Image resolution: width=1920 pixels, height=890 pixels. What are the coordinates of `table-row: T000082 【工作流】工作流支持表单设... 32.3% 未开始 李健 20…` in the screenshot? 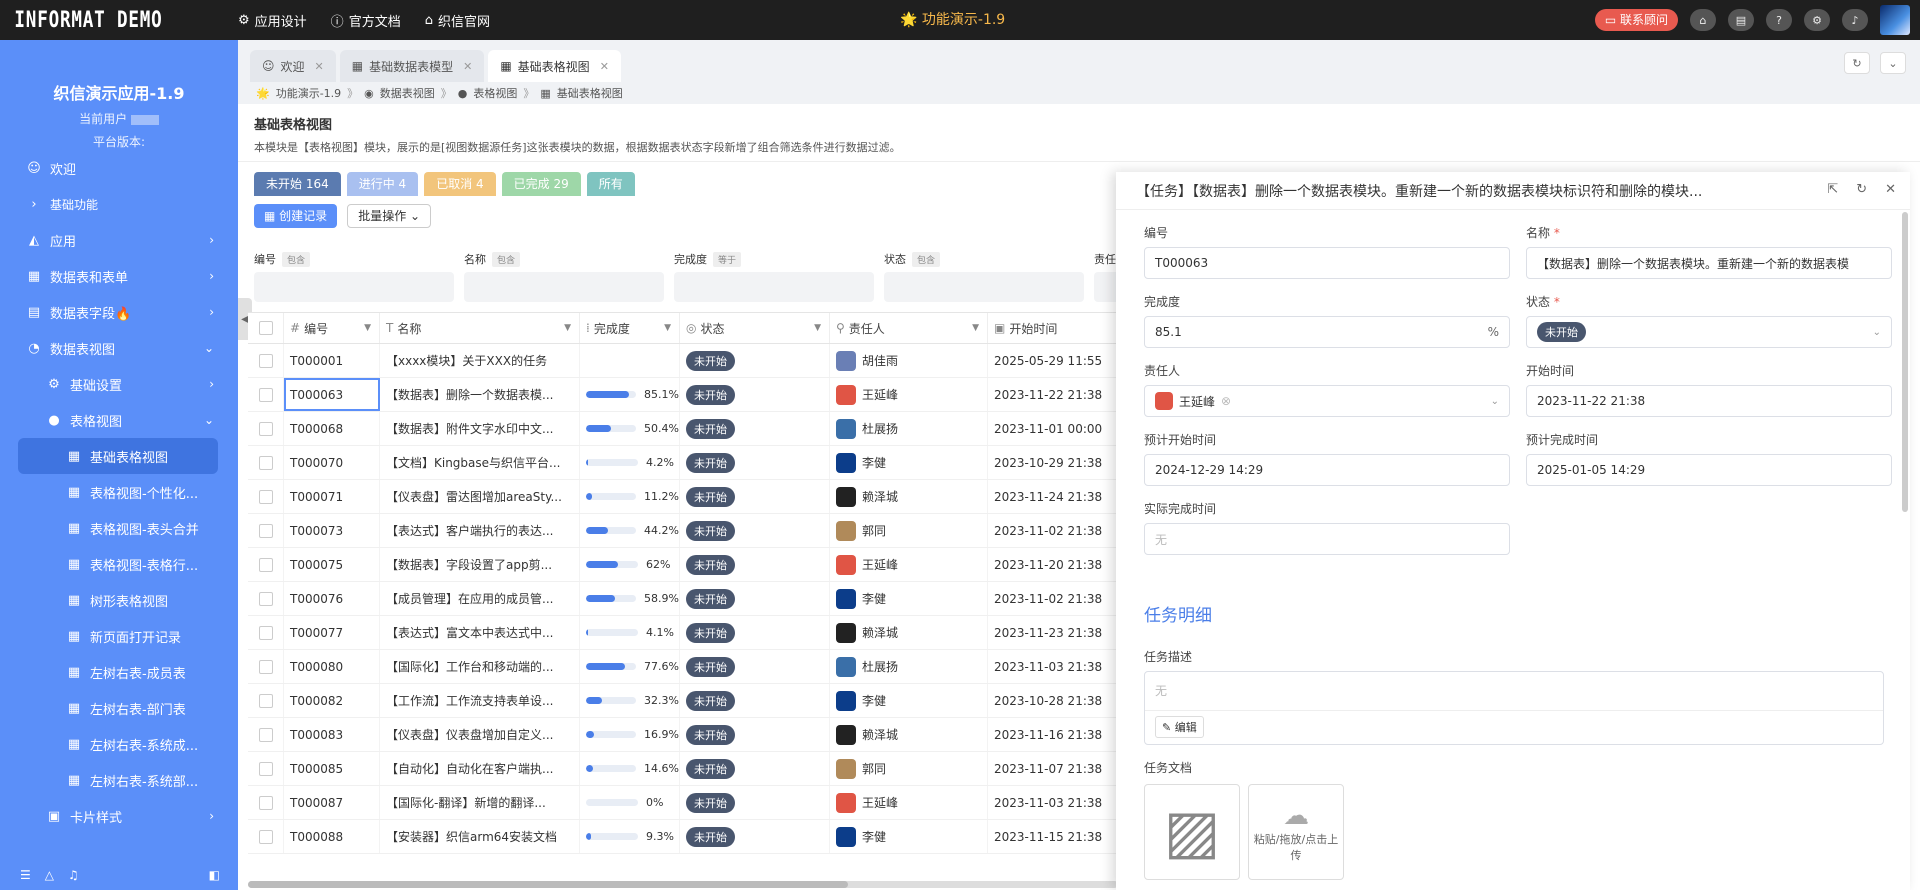 It's located at (683, 701).